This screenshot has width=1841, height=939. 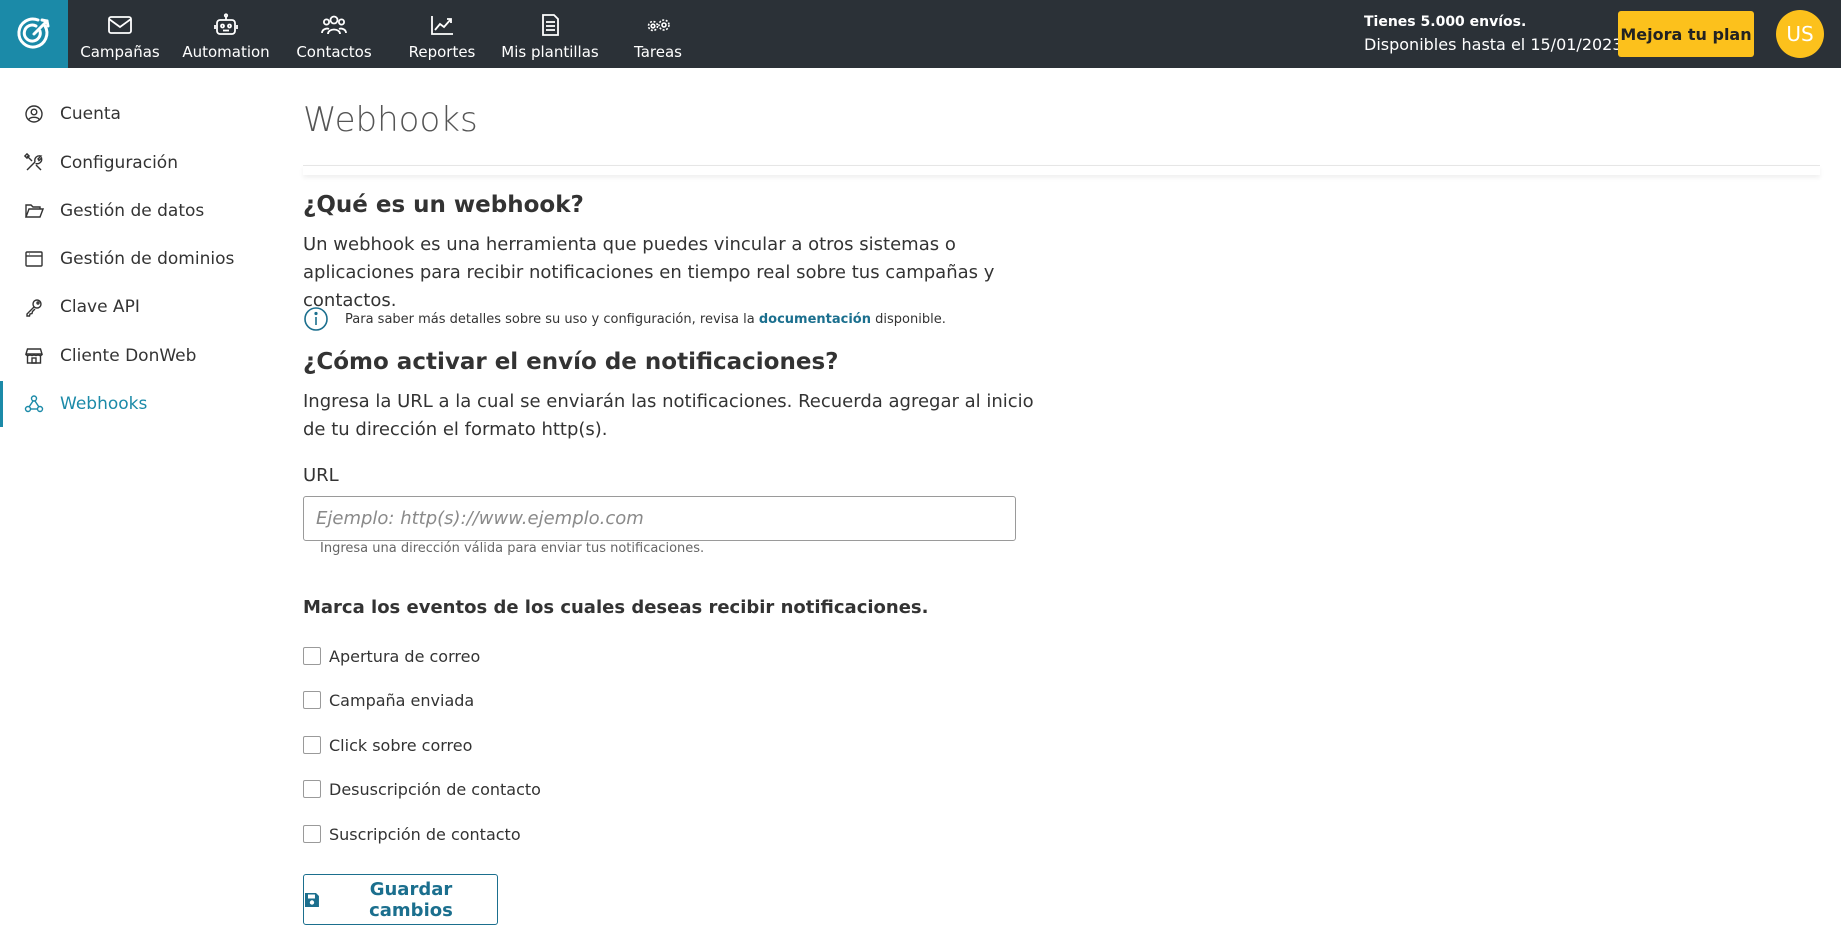 I want to click on sidebar-item-cliente-donweb: Cliente DonWeb, so click(x=140, y=356).